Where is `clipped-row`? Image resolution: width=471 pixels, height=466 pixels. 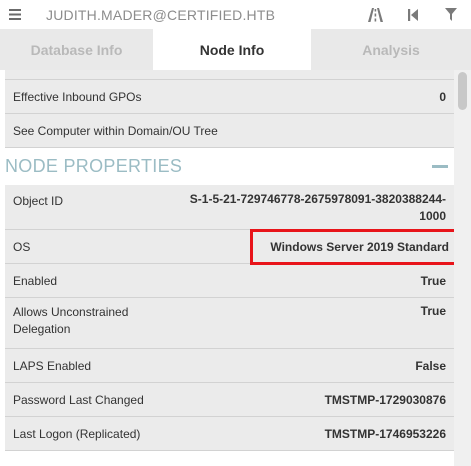 clipped-row is located at coordinates (229, 75).